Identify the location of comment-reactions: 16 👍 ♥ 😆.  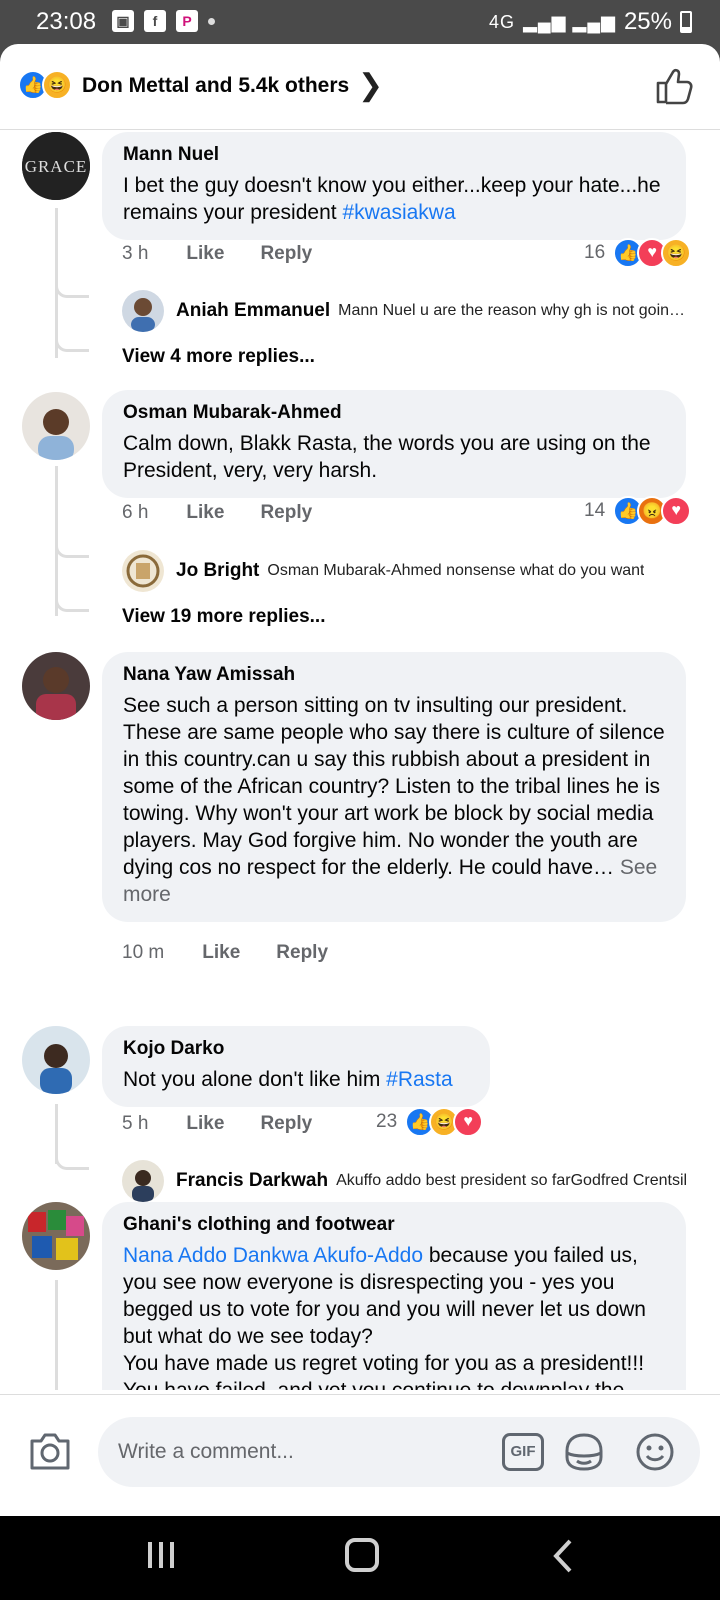
(638, 253).